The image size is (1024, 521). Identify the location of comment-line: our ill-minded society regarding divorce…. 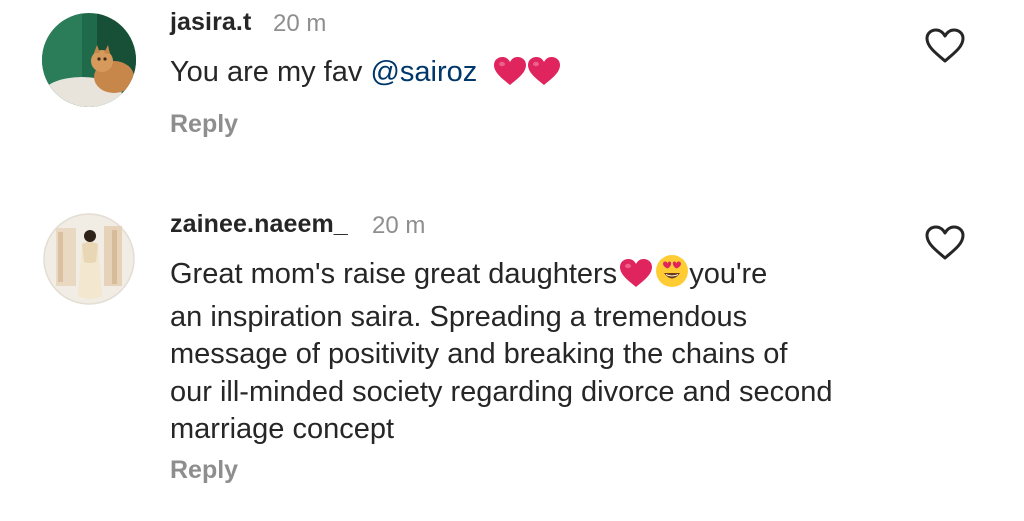
(501, 391).